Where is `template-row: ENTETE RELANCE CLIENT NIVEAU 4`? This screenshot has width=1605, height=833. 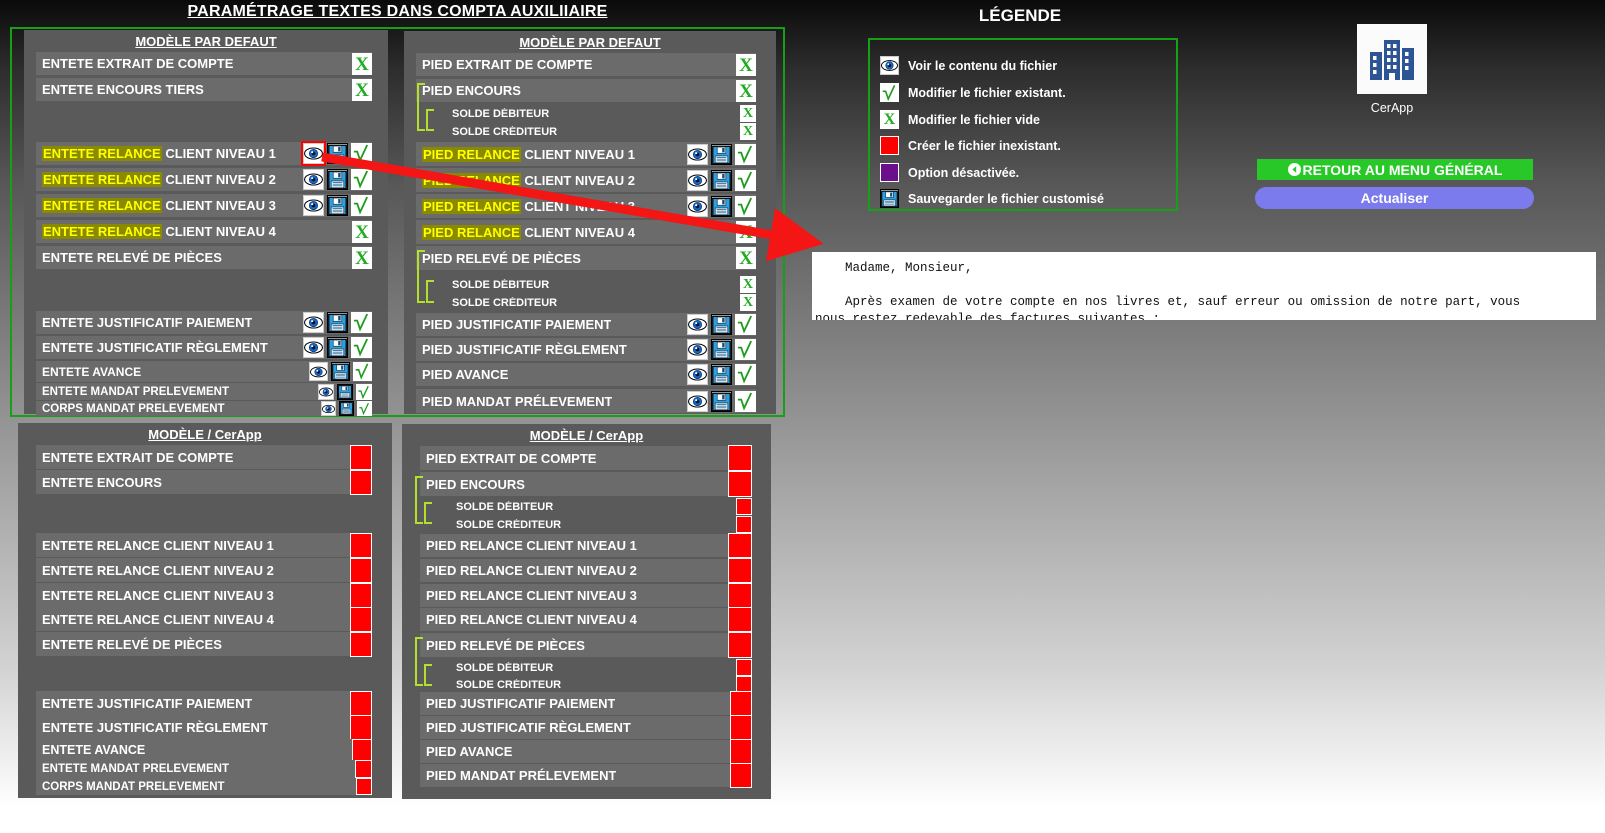 template-row: ENTETE RELANCE CLIENT NIVEAU 4 is located at coordinates (204, 619).